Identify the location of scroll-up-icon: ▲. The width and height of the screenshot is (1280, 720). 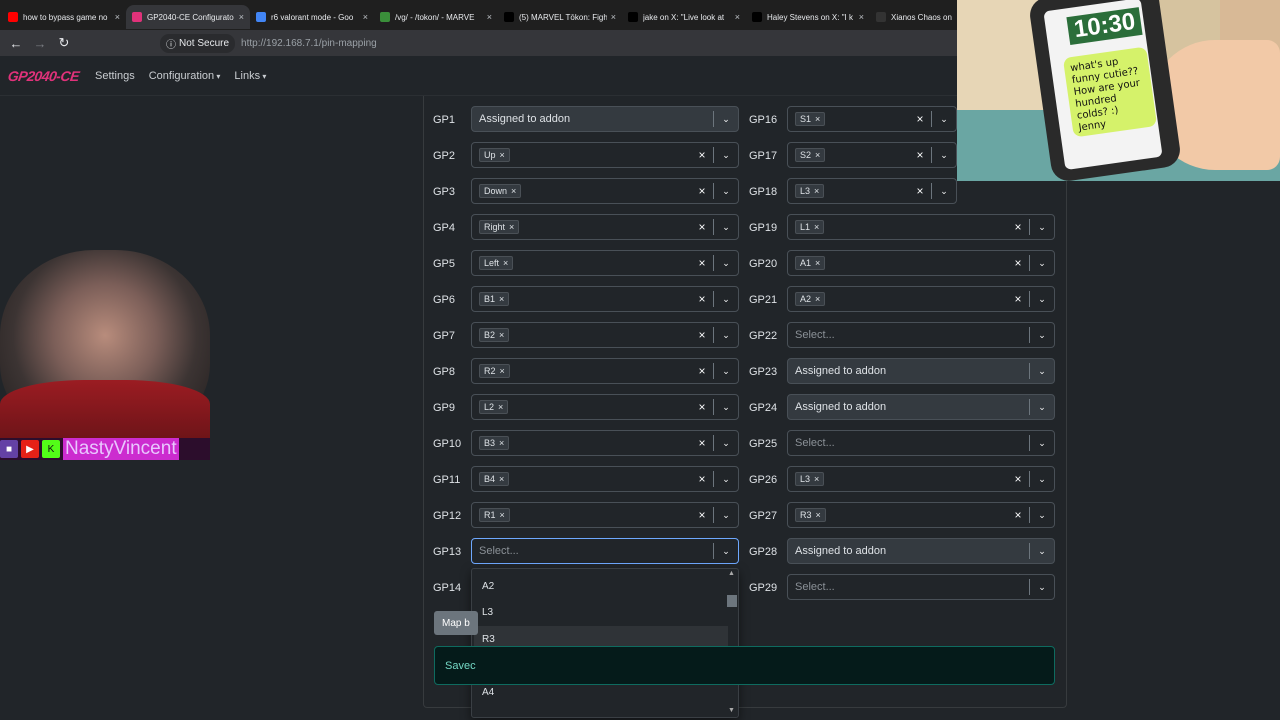
(731, 573).